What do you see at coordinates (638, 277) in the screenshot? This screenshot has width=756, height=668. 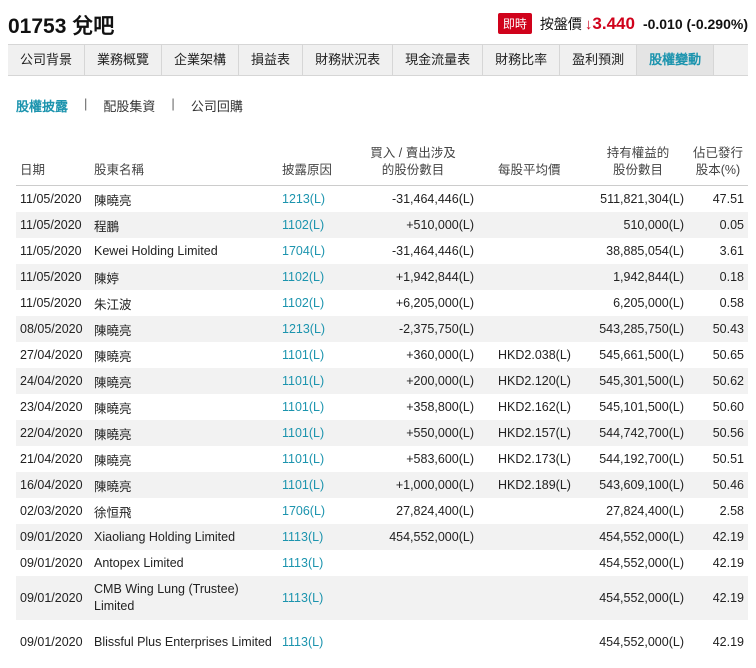 I see `cell-held: 1,942,844(L)` at bounding box center [638, 277].